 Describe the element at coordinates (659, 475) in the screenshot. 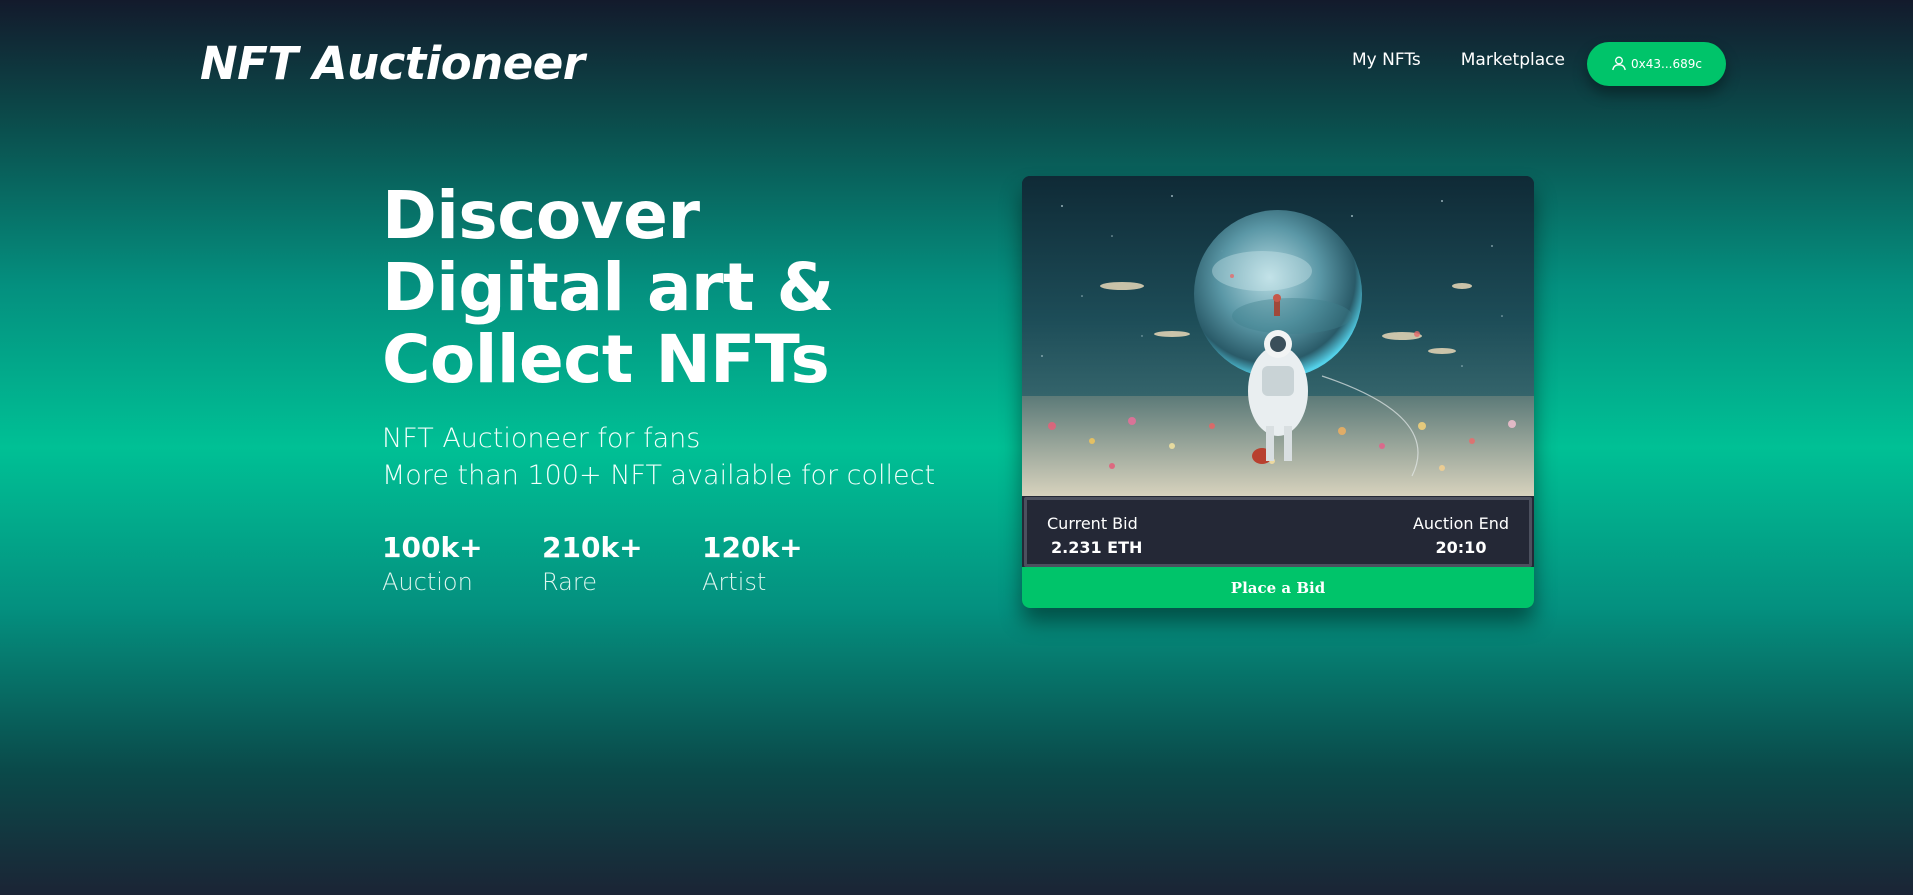

I see `hero-subtitle-line: More than 100+ NFT available for collect` at that location.